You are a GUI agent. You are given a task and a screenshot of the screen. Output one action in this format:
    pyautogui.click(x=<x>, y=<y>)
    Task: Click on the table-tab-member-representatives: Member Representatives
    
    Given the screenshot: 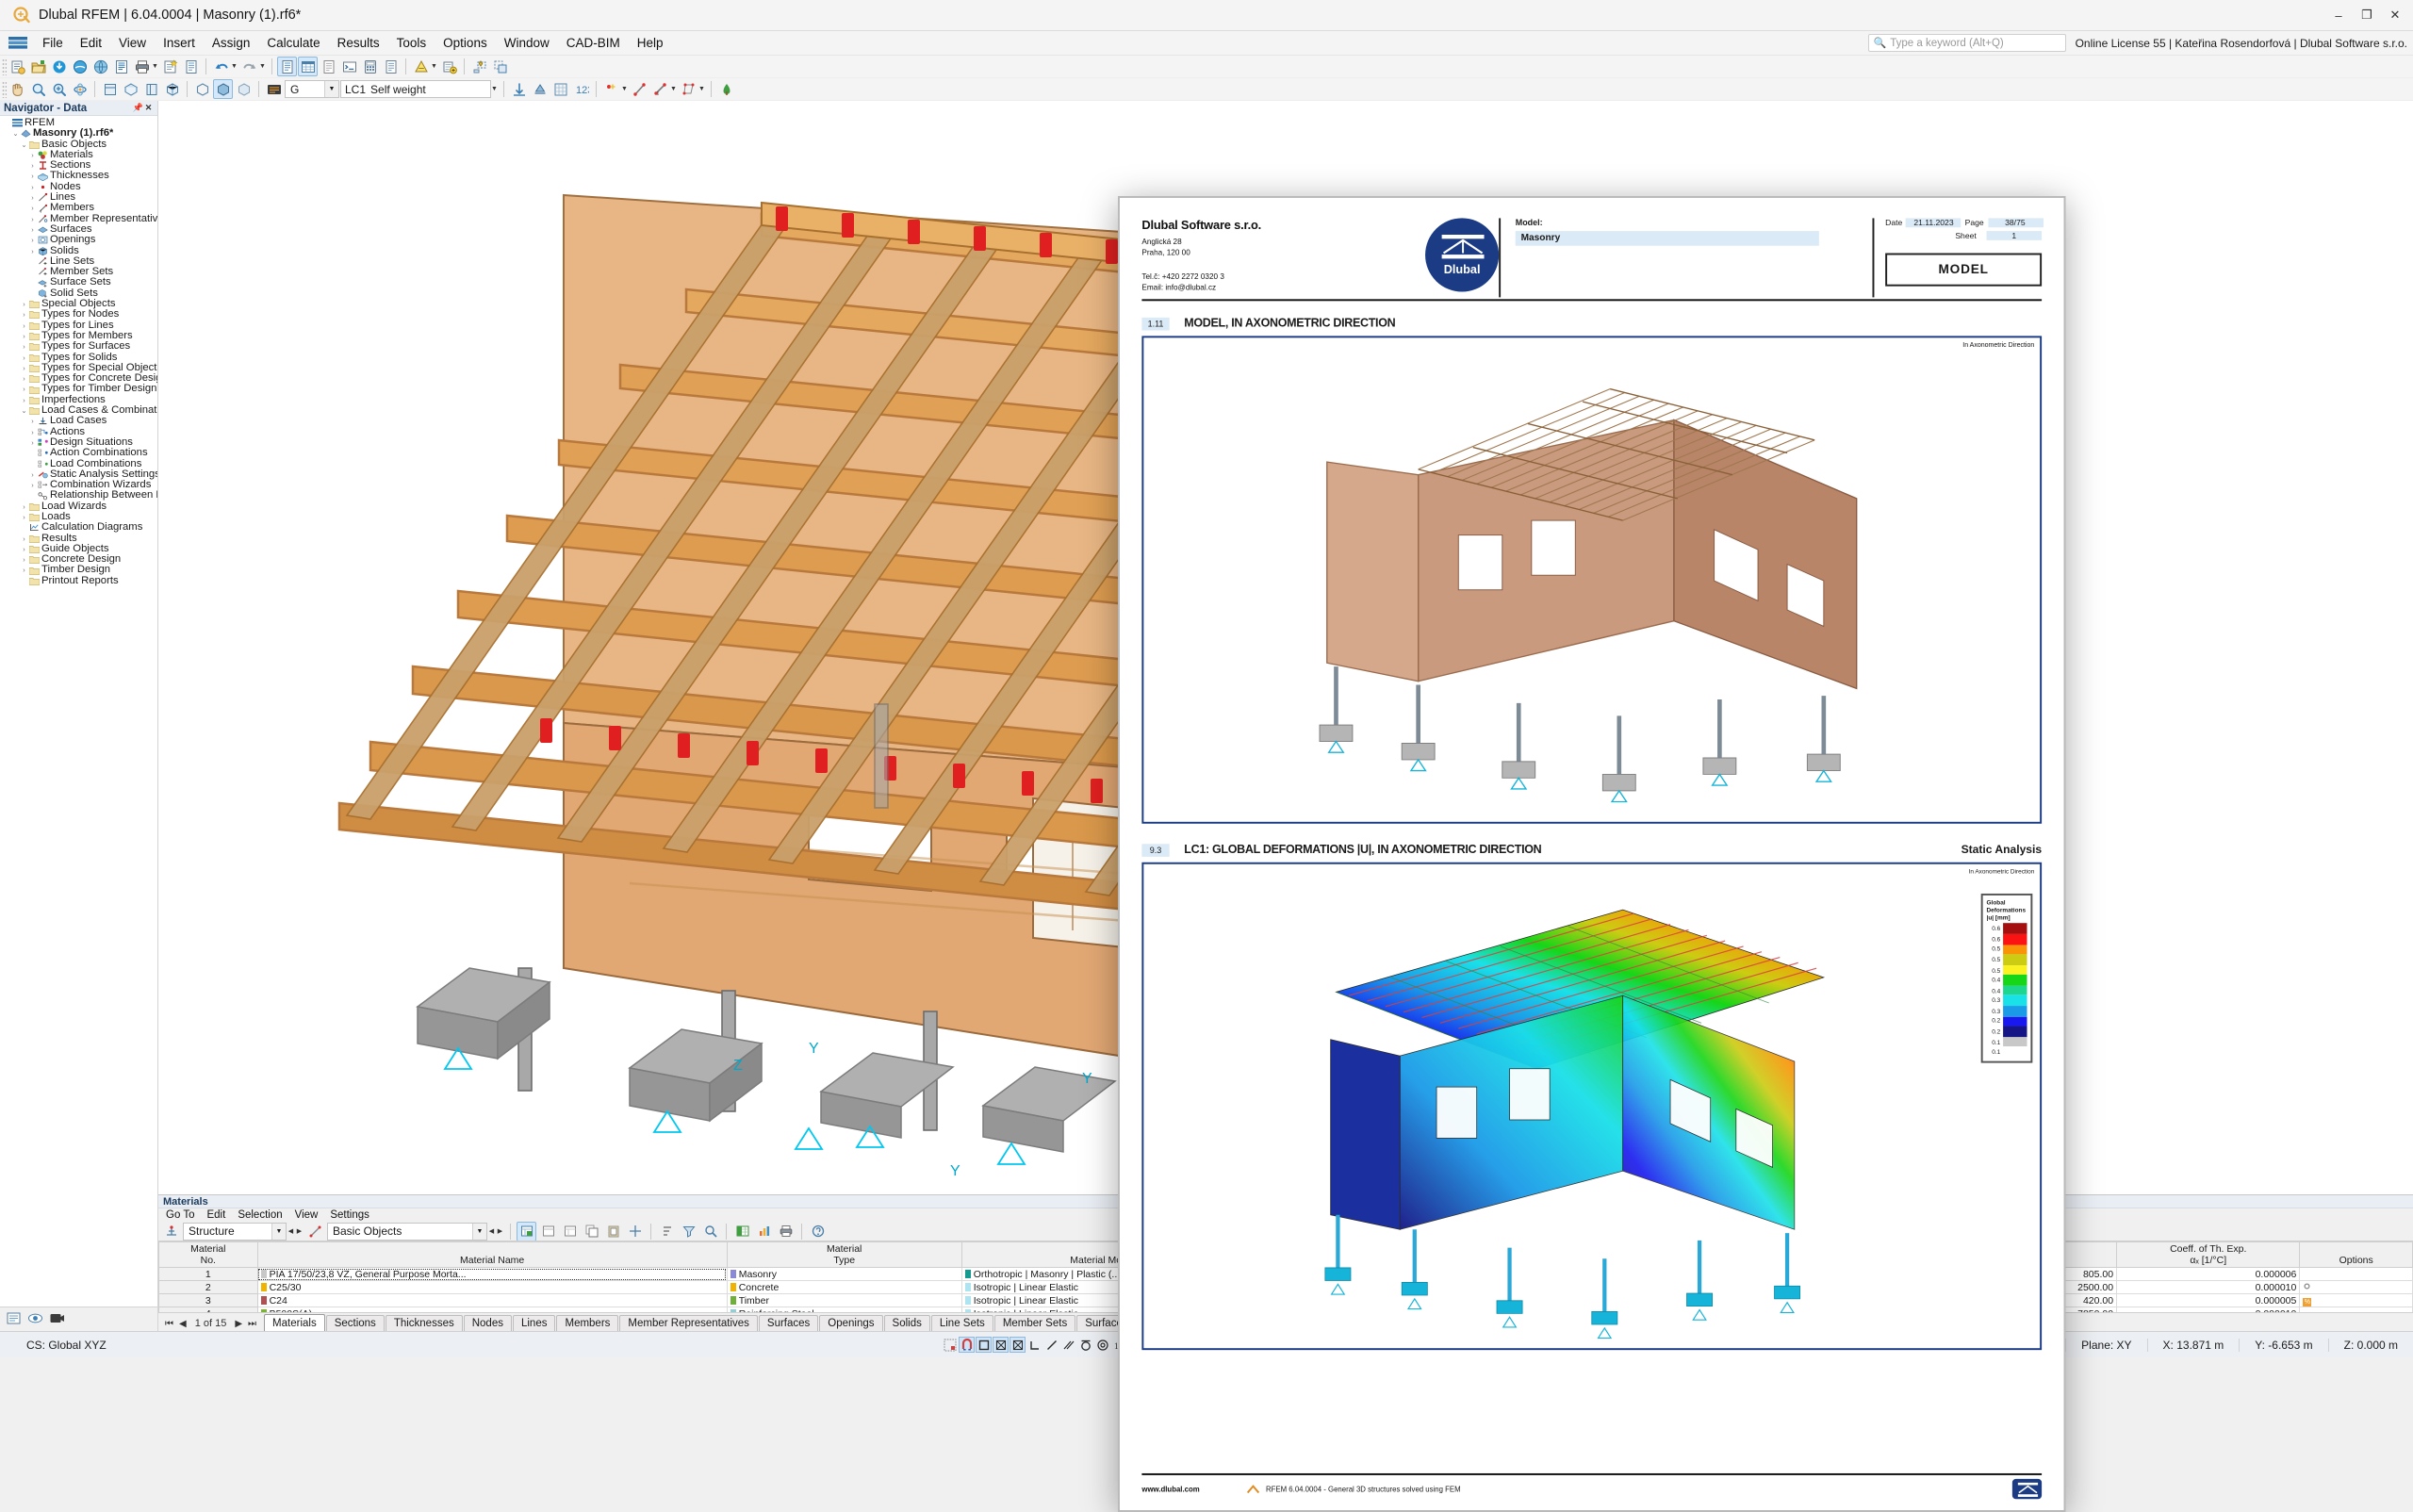 What is the action you would take?
    pyautogui.click(x=688, y=1323)
    